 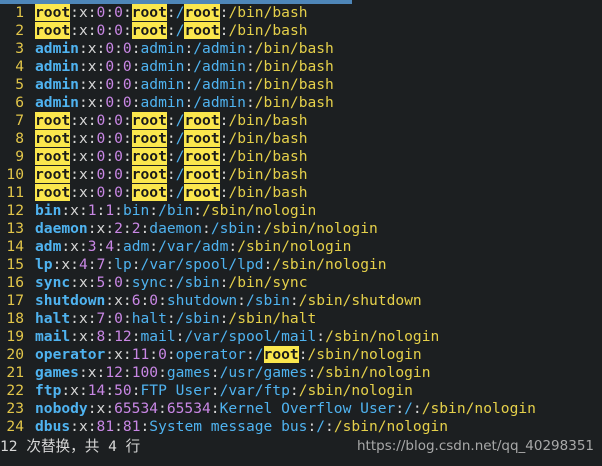 I want to click on buffer-line: 10 root:x:0:0:root:/root:/bin/bash, so click(x=301, y=175).